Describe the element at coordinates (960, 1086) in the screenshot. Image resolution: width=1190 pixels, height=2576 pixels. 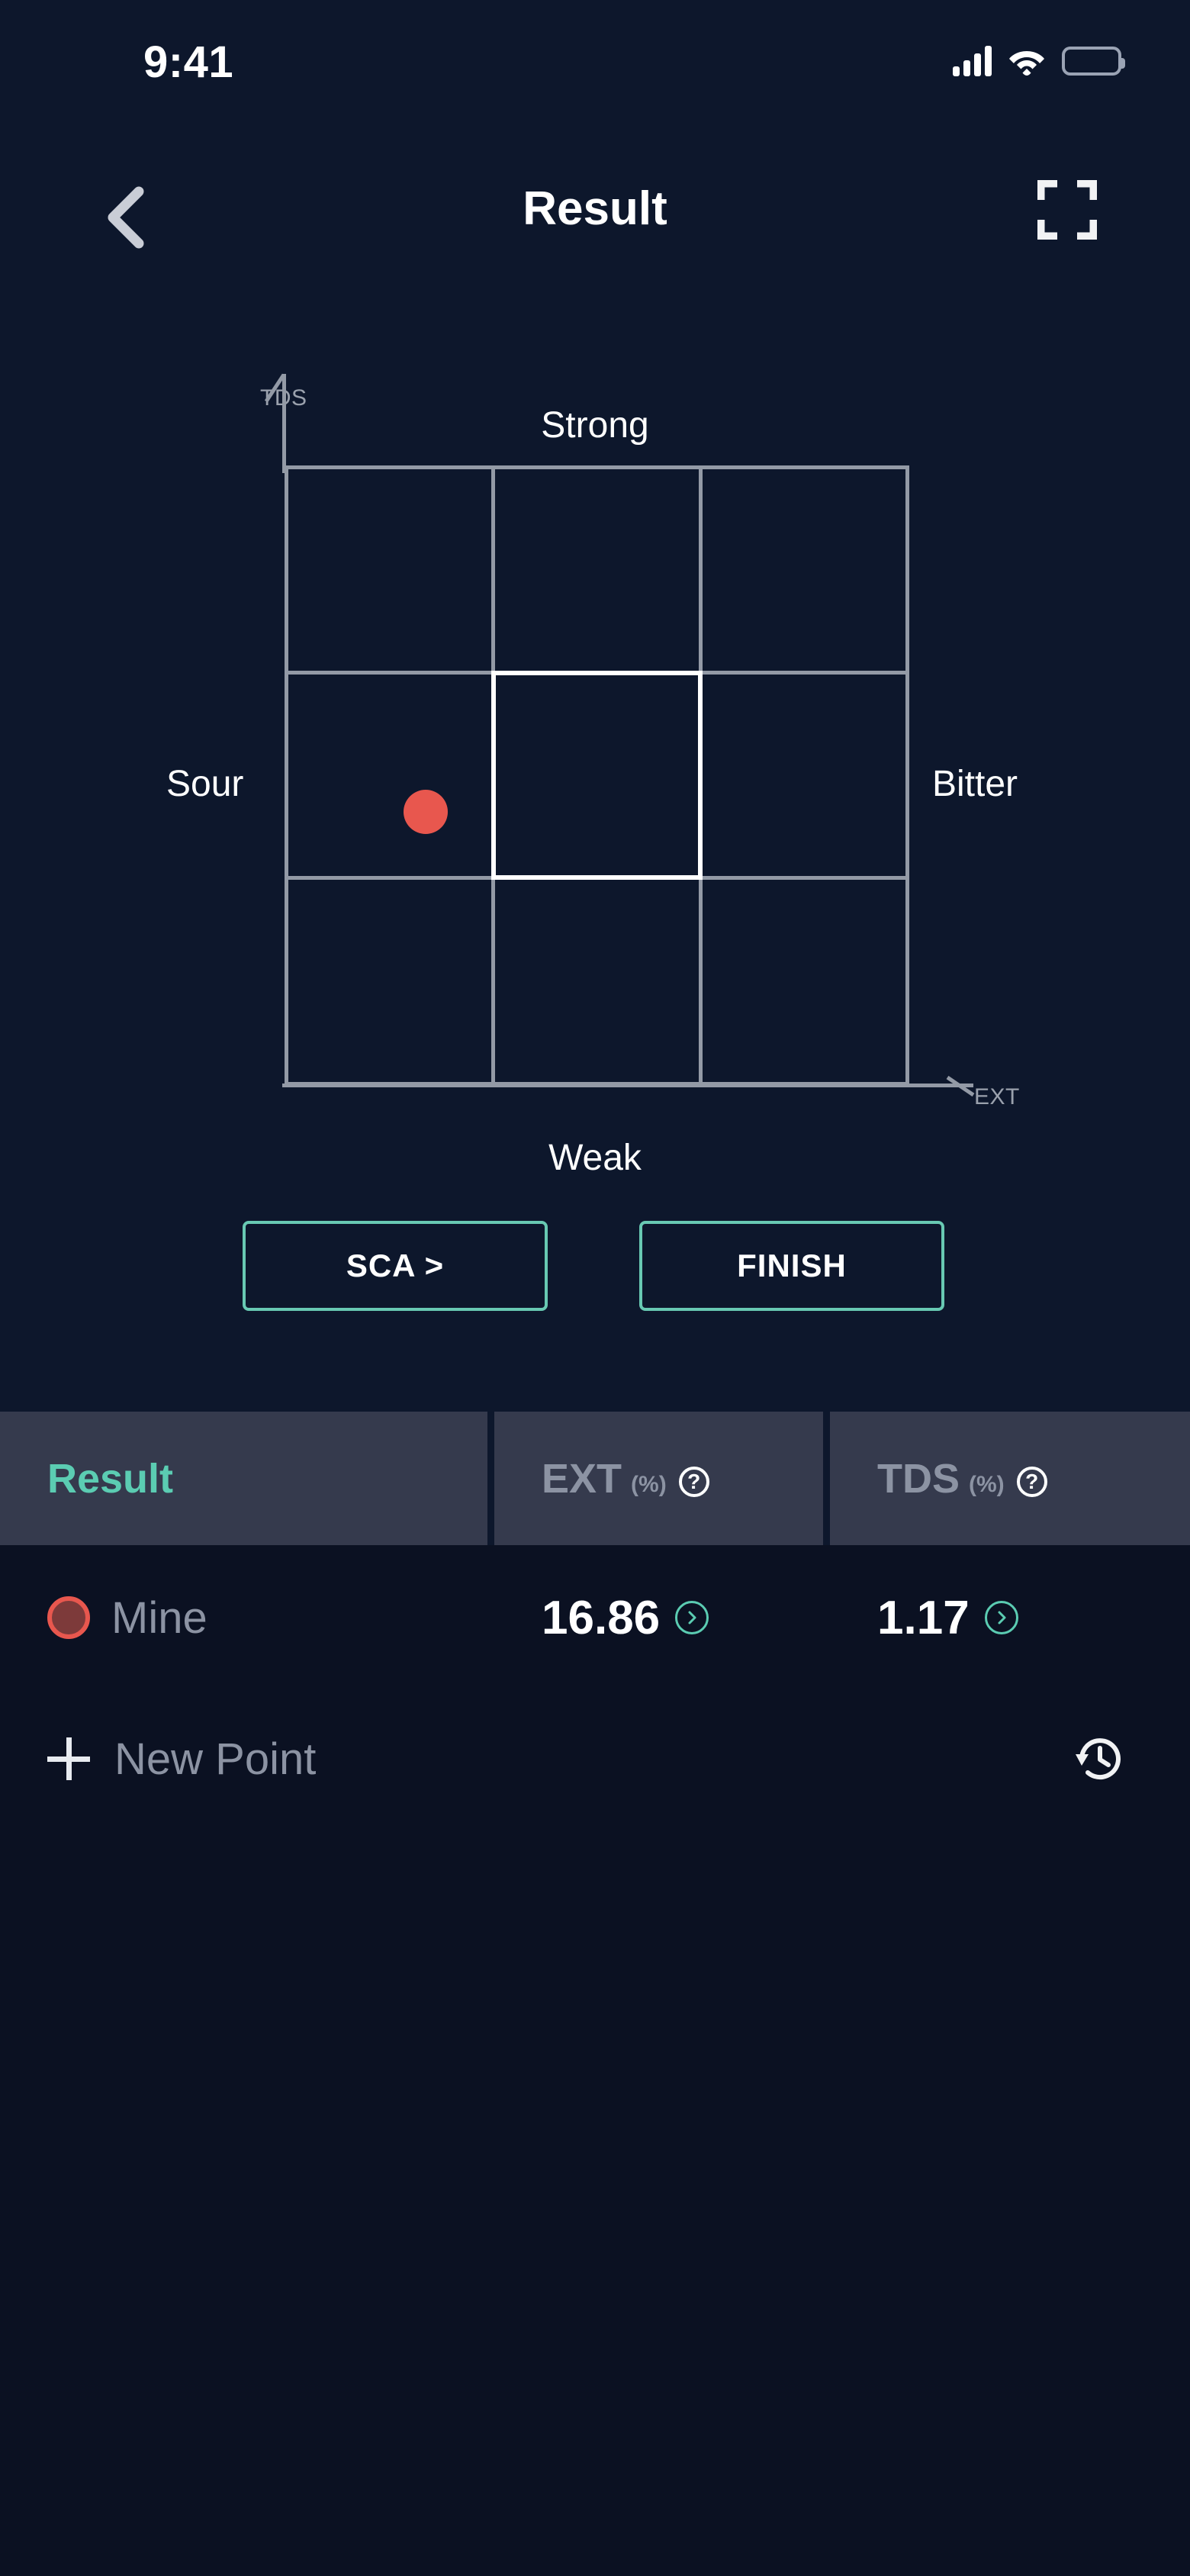
I see `x-axis-arrow` at that location.